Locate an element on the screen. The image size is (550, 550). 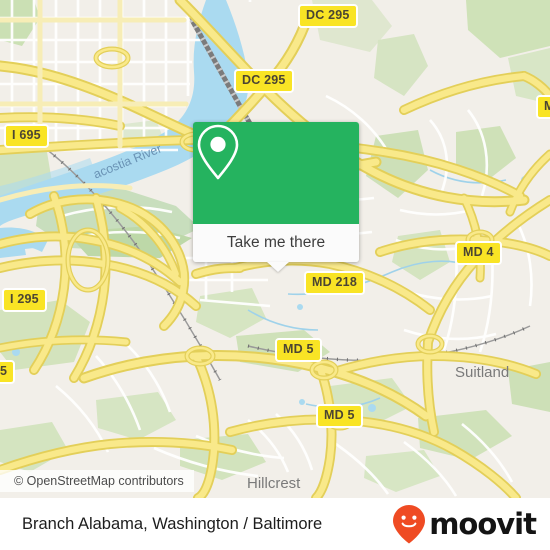
road-shield-i695: I 695 is located at coordinates (26, 136).